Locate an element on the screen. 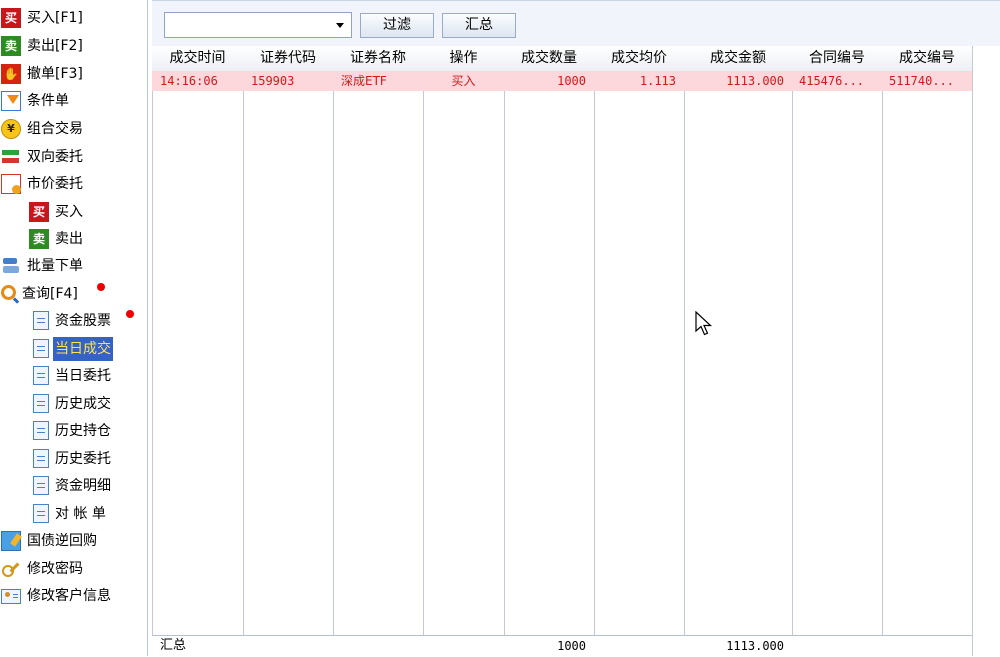  filter-dropdown is located at coordinates (258, 25).